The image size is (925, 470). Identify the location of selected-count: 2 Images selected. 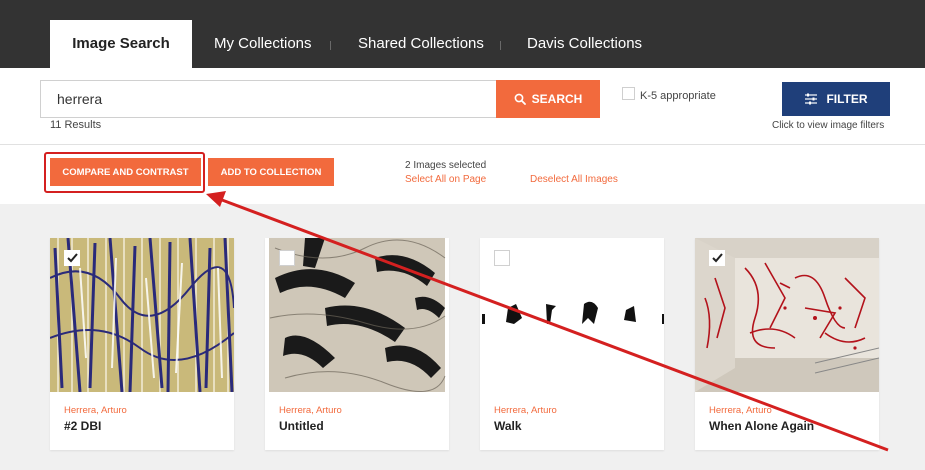
(446, 165).